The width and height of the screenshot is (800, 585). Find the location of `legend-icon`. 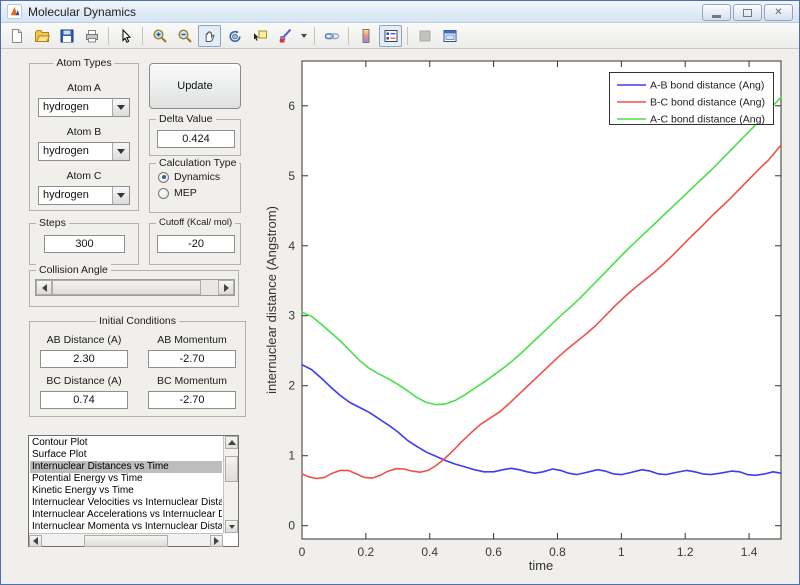

legend-icon is located at coordinates (390, 35).